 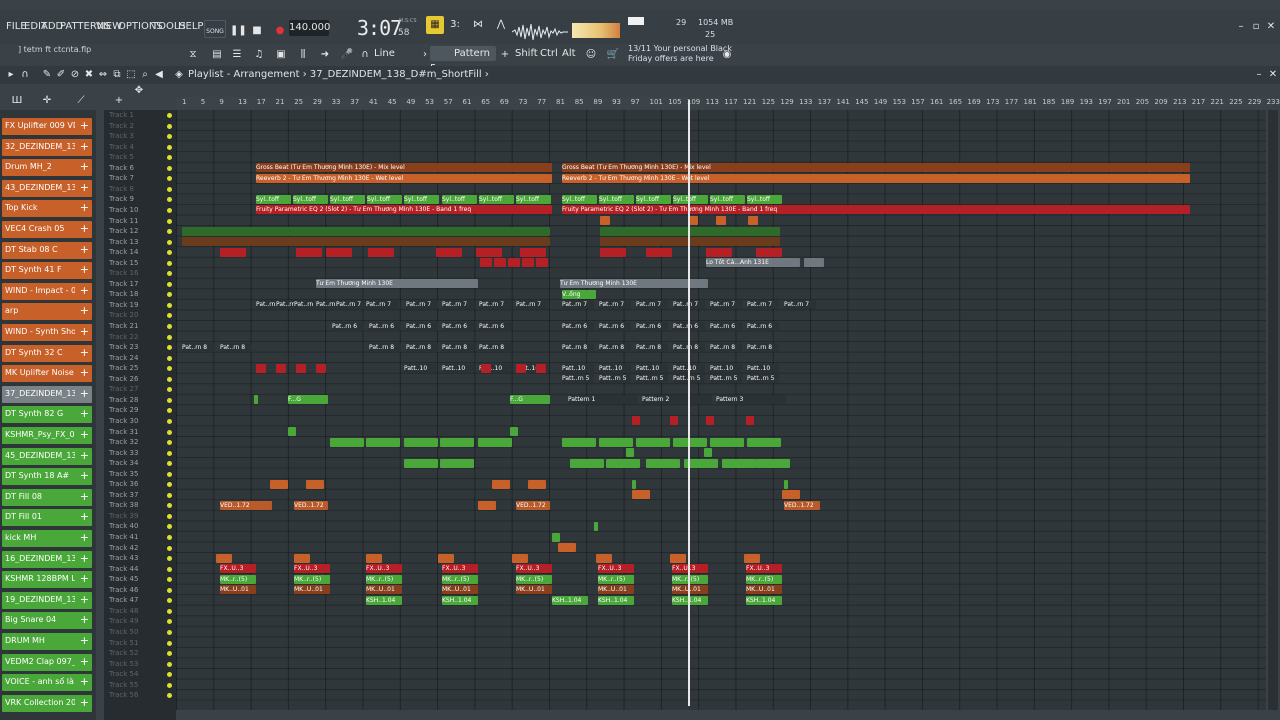 What do you see at coordinates (123, 695) in the screenshot?
I see `track-label: Track 56` at bounding box center [123, 695].